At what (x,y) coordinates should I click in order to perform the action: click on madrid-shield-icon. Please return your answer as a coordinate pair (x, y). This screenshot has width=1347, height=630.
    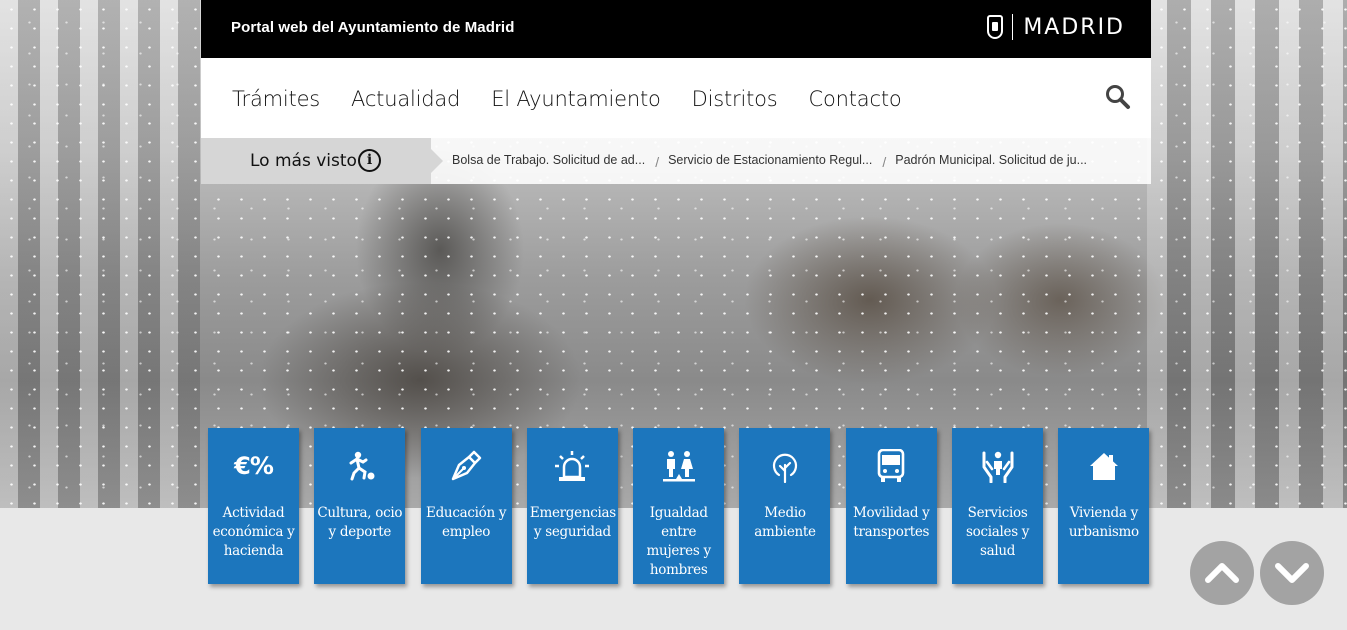
    Looking at the image, I should click on (995, 27).